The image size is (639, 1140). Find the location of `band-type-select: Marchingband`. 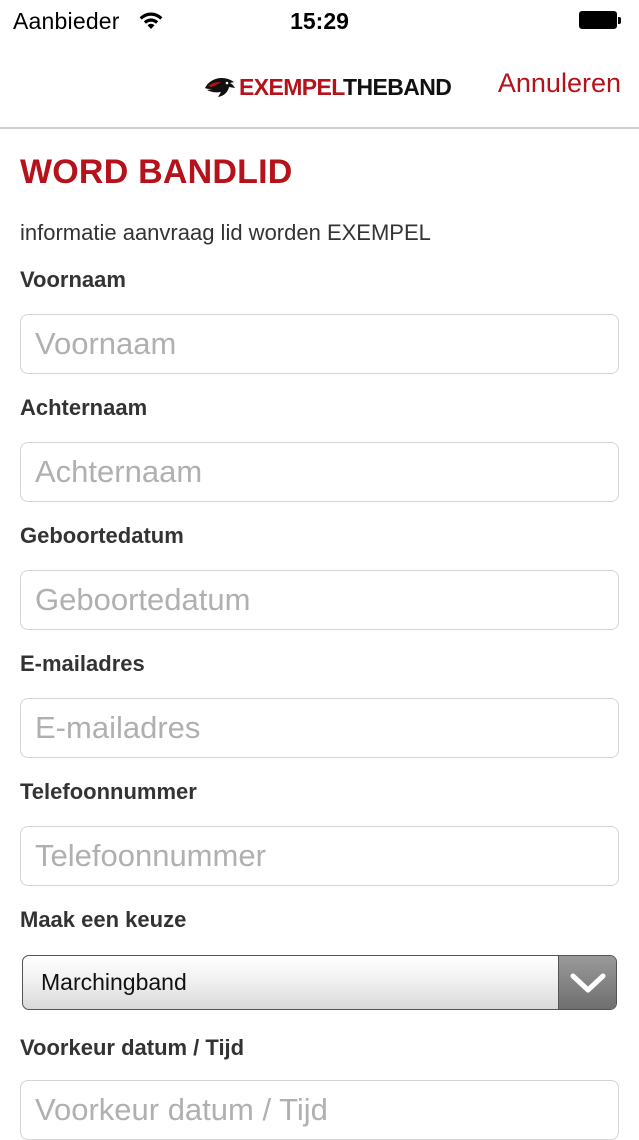

band-type-select: Marchingband is located at coordinates (319, 982).